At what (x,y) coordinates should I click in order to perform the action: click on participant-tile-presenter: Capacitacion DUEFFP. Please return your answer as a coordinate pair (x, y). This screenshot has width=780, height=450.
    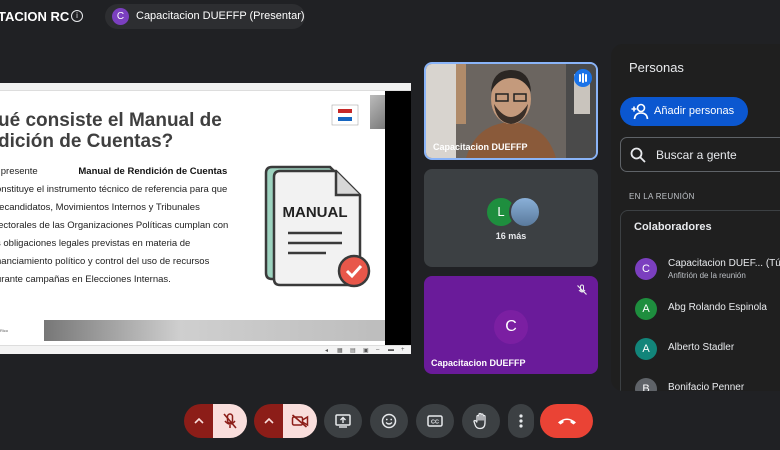
    Looking at the image, I should click on (511, 111).